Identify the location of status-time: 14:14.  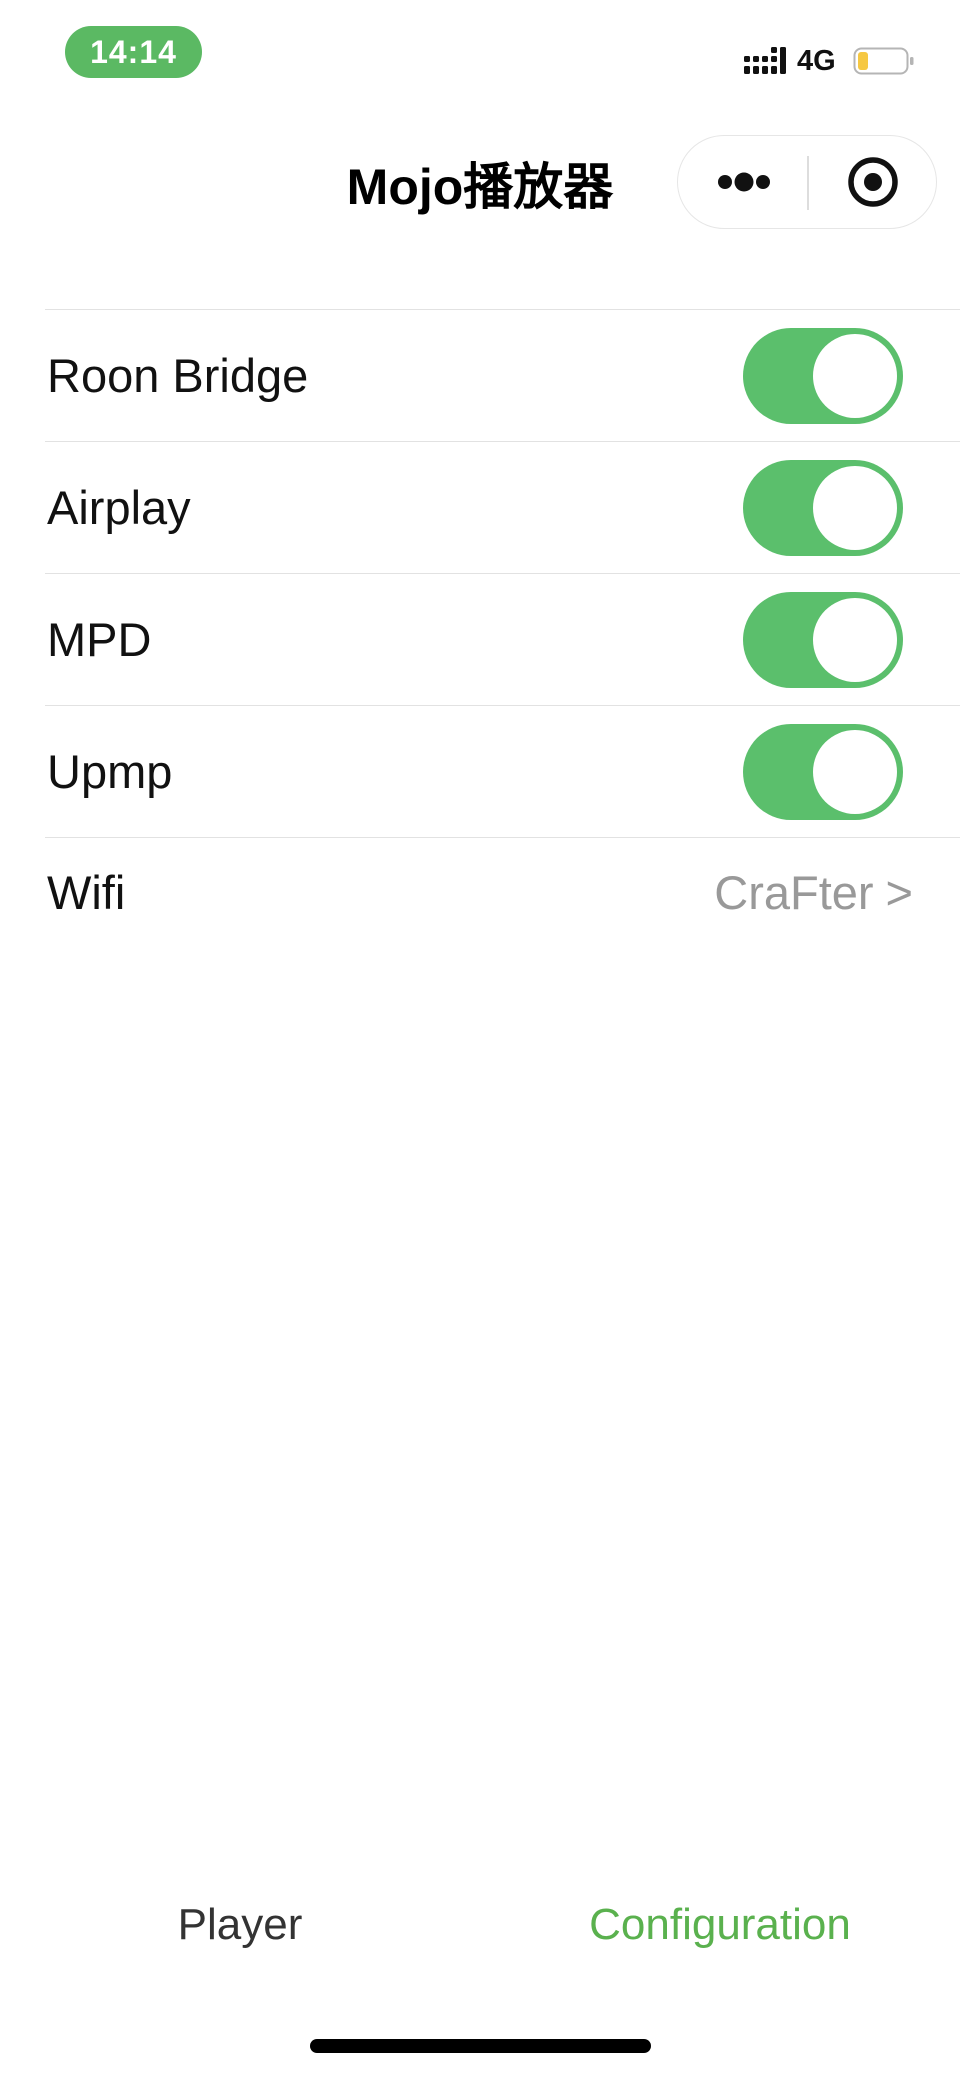
(133, 52).